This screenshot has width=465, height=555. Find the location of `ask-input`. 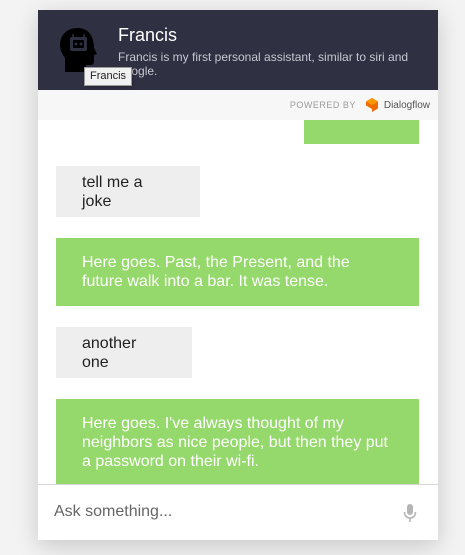

ask-input is located at coordinates (219, 512).